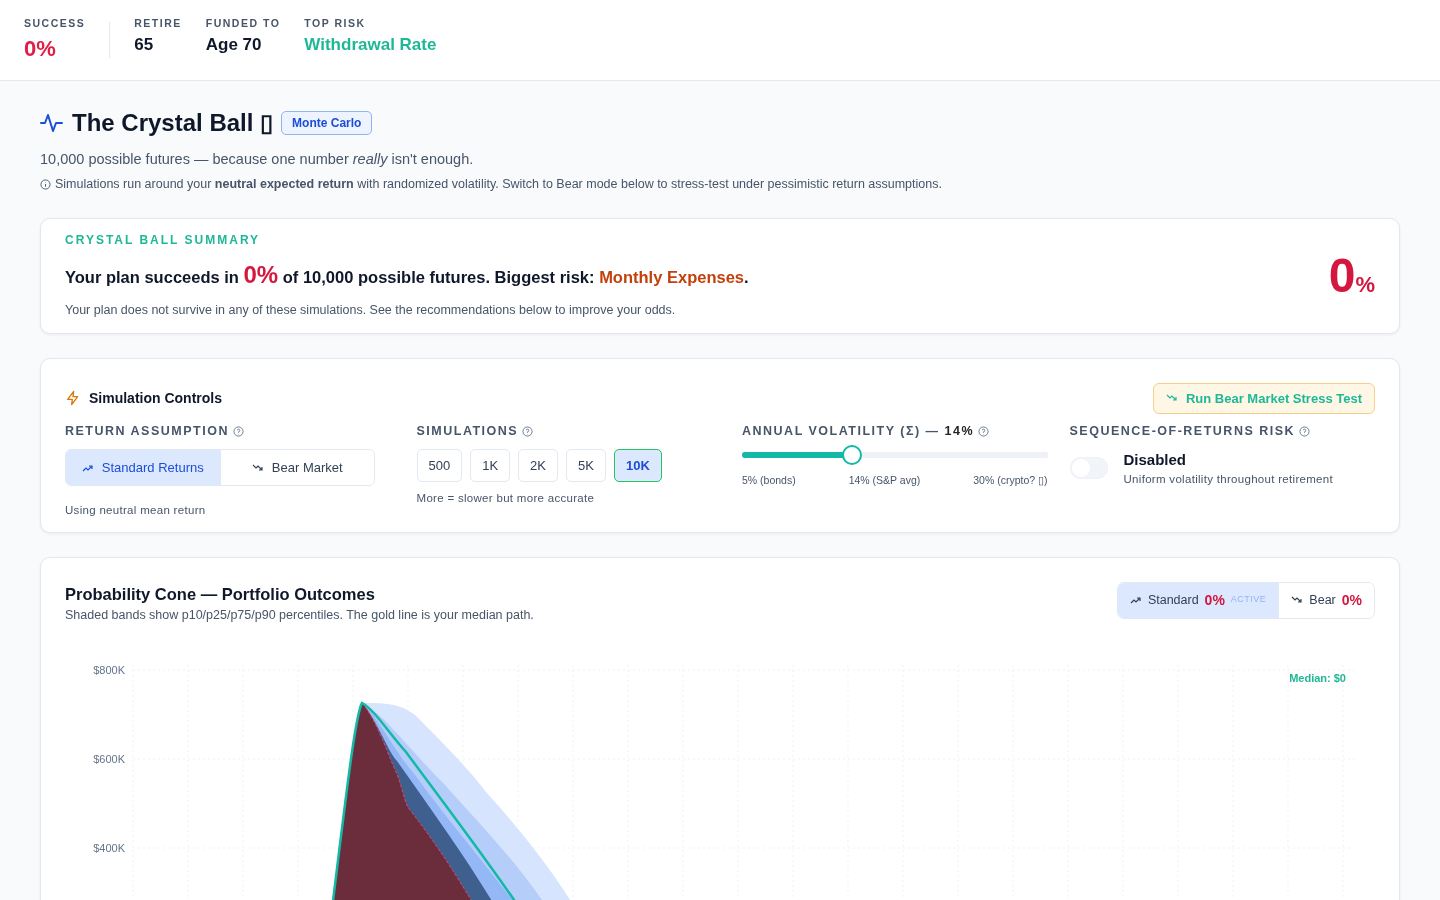 This screenshot has width=1440, height=900. I want to click on summary-detail: Your plan does not survive in any of these simulations. See the recommendations below to improve your odds., so click(371, 311).